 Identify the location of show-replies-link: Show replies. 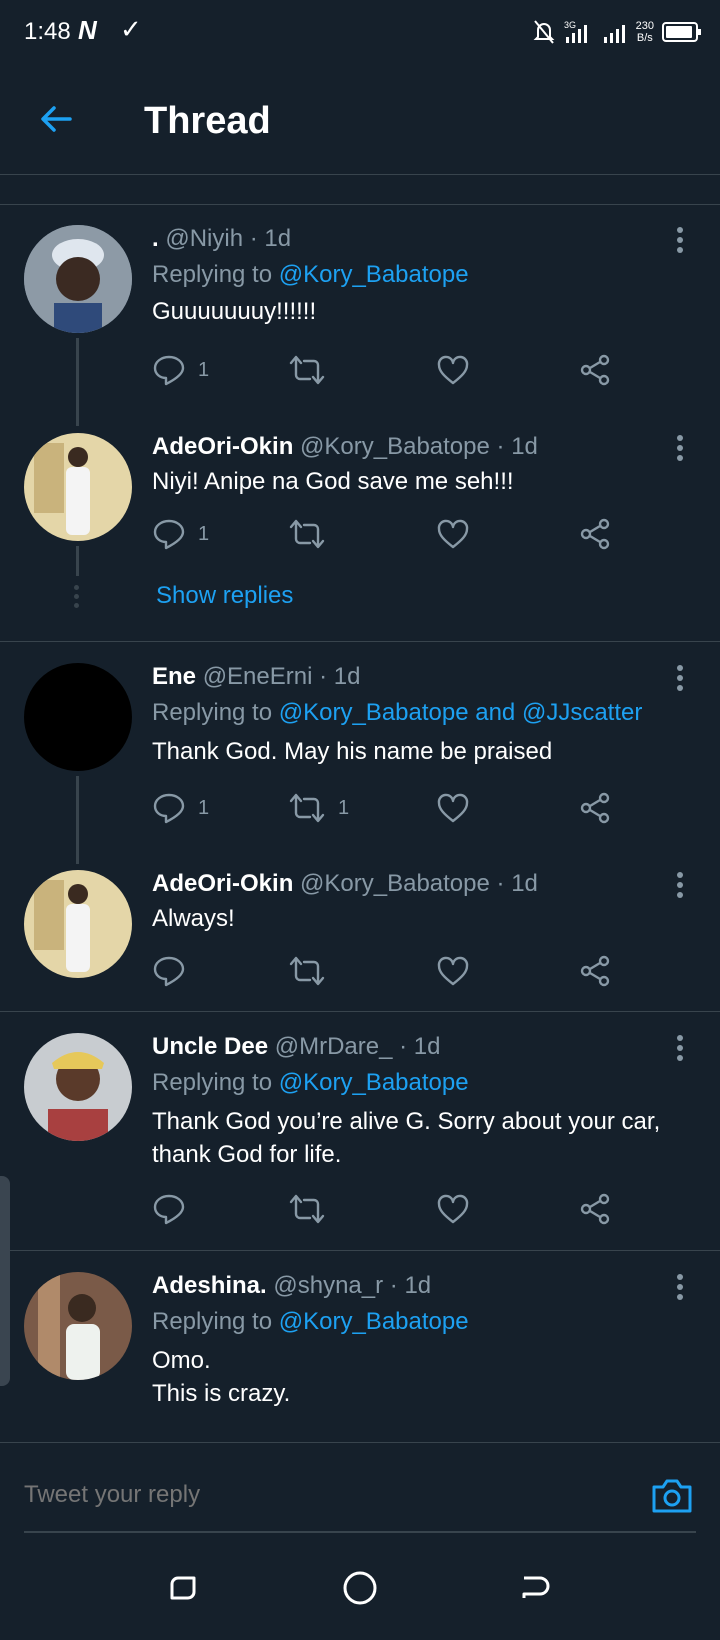
(224, 596).